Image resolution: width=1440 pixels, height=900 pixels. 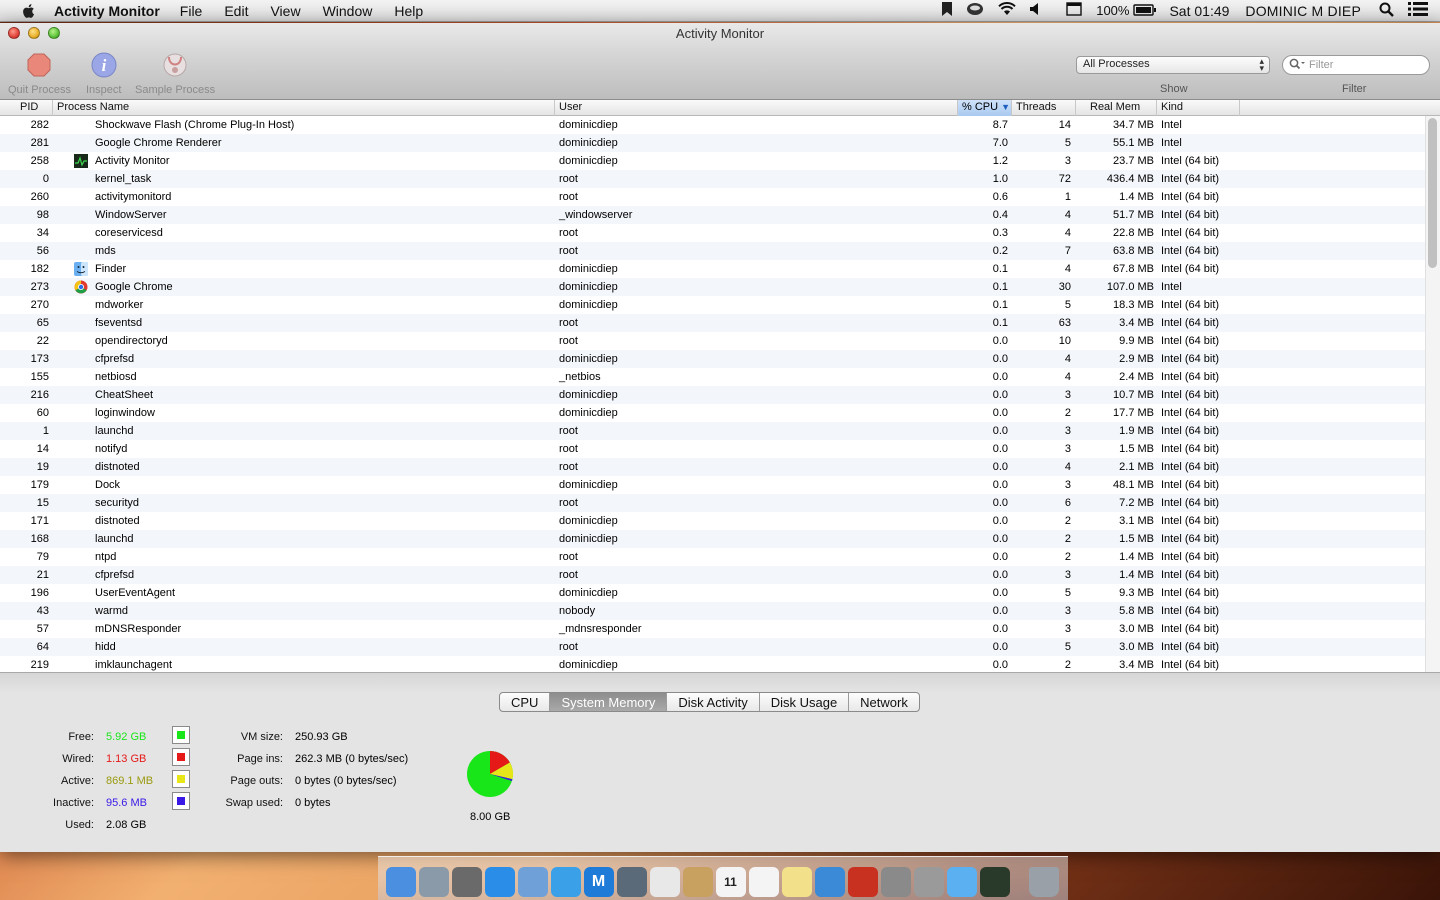 I want to click on free-color-swatch, so click(x=181, y=735).